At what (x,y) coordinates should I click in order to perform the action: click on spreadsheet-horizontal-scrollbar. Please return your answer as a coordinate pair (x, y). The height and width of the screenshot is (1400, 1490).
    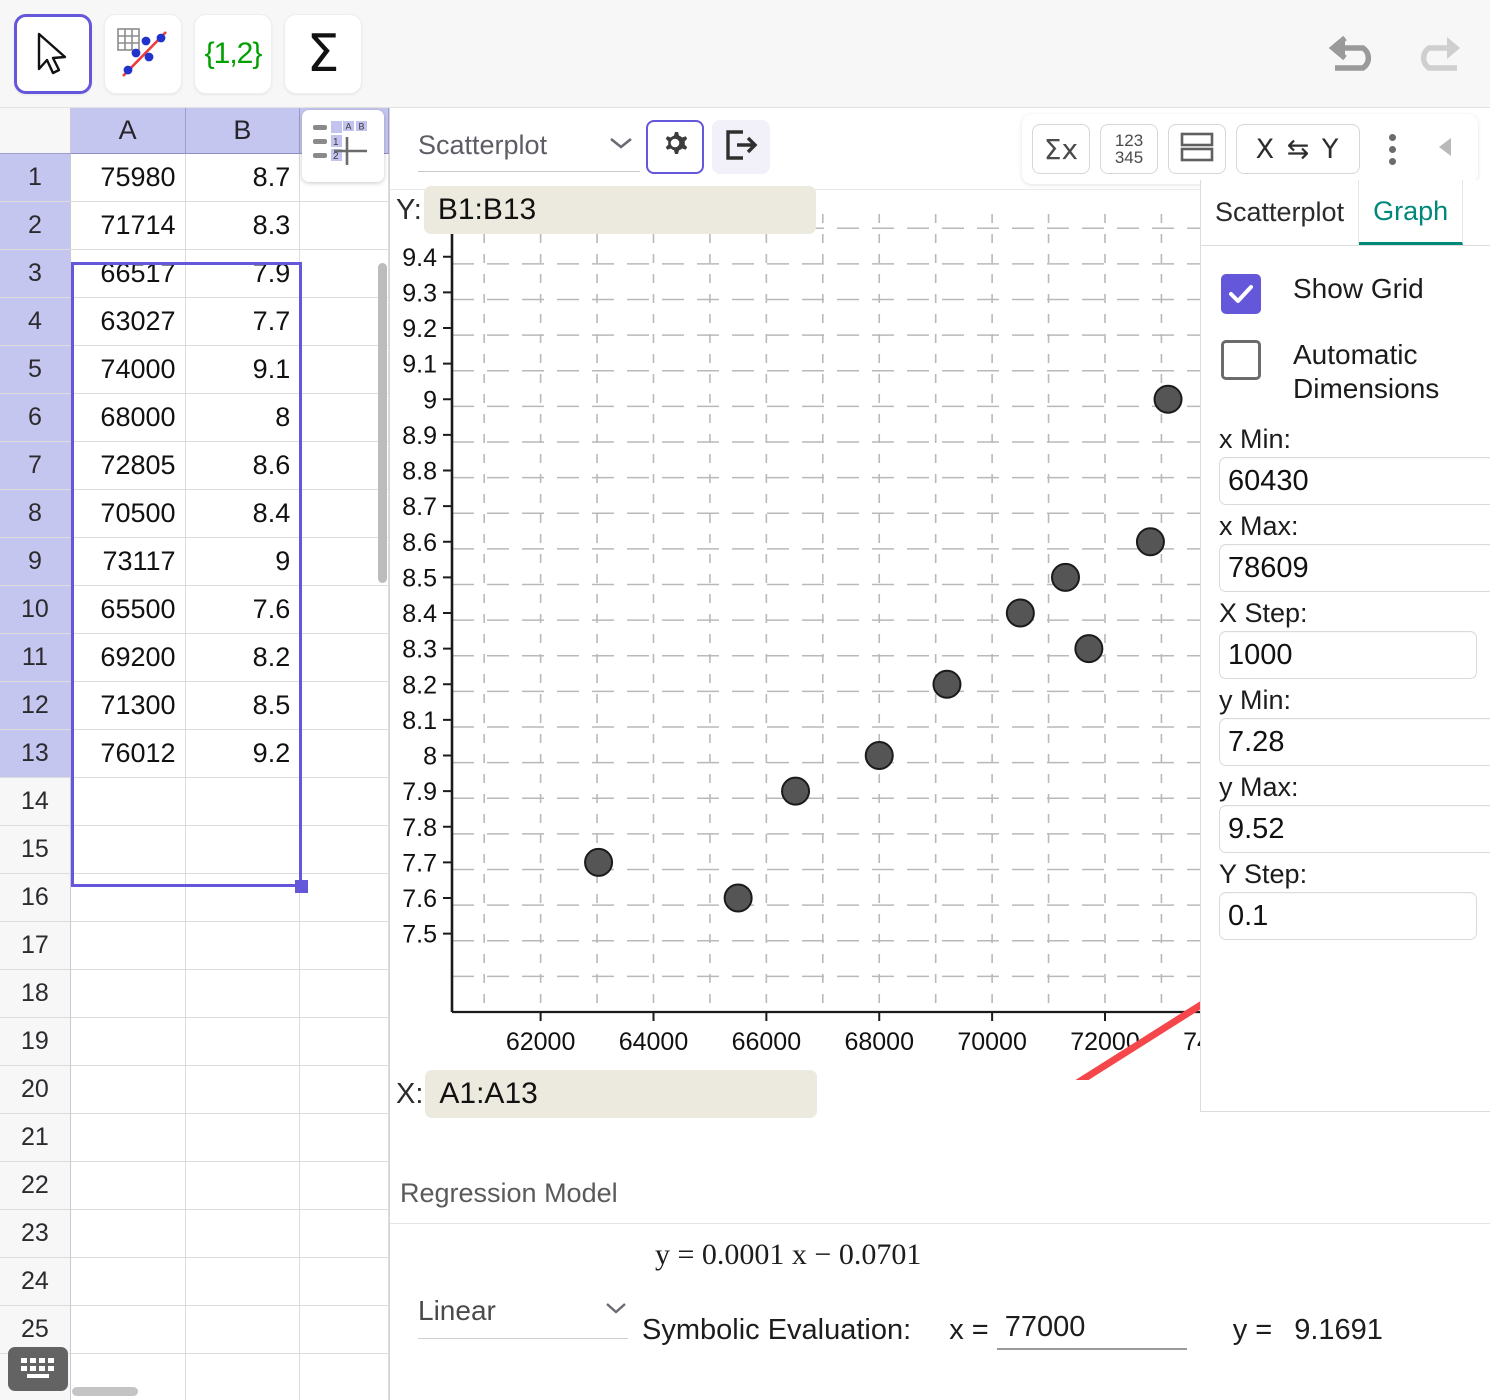
    Looking at the image, I should click on (105, 1391).